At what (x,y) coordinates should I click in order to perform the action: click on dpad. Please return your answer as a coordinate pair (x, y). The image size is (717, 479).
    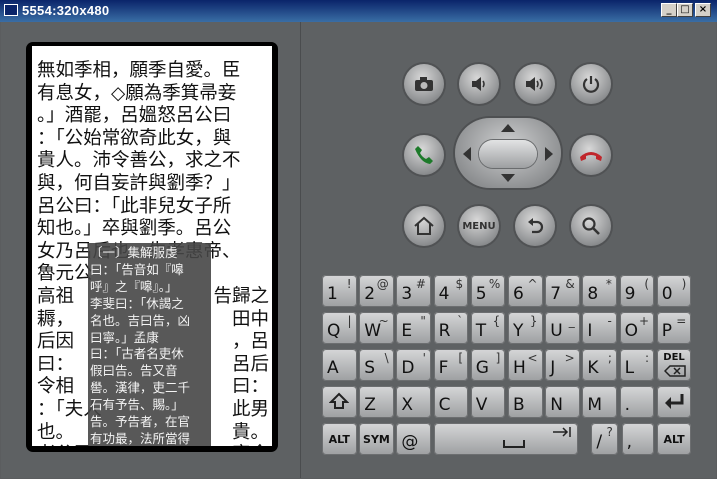
    Looking at the image, I should click on (508, 153).